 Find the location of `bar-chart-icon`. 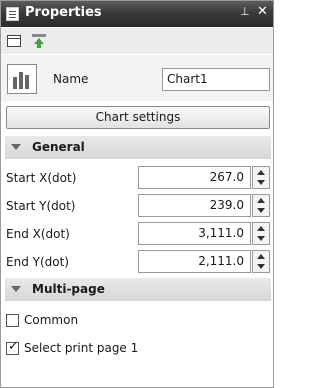

bar-chart-icon is located at coordinates (22, 79).